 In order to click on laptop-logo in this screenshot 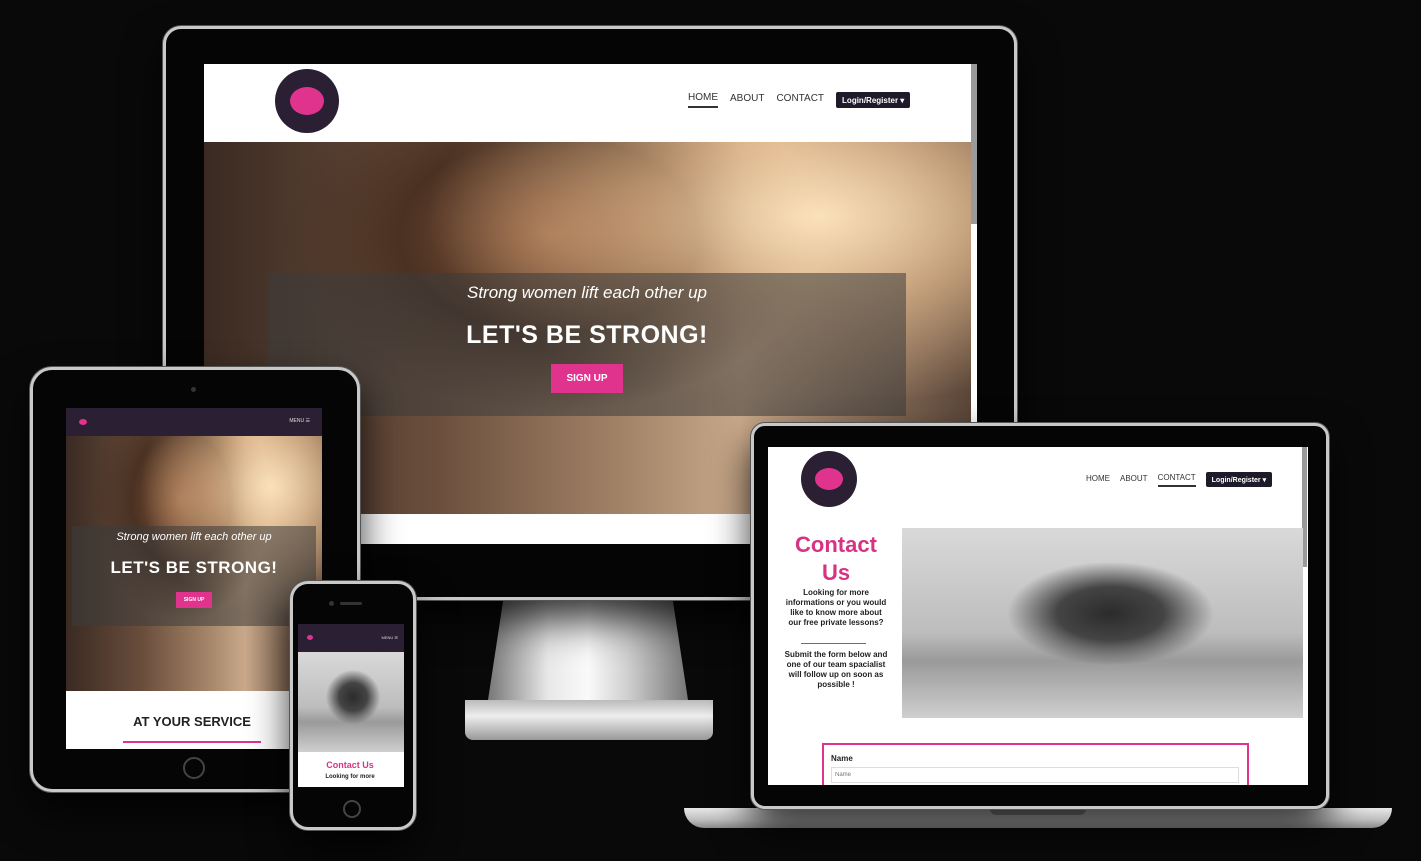, I will do `click(829, 479)`.